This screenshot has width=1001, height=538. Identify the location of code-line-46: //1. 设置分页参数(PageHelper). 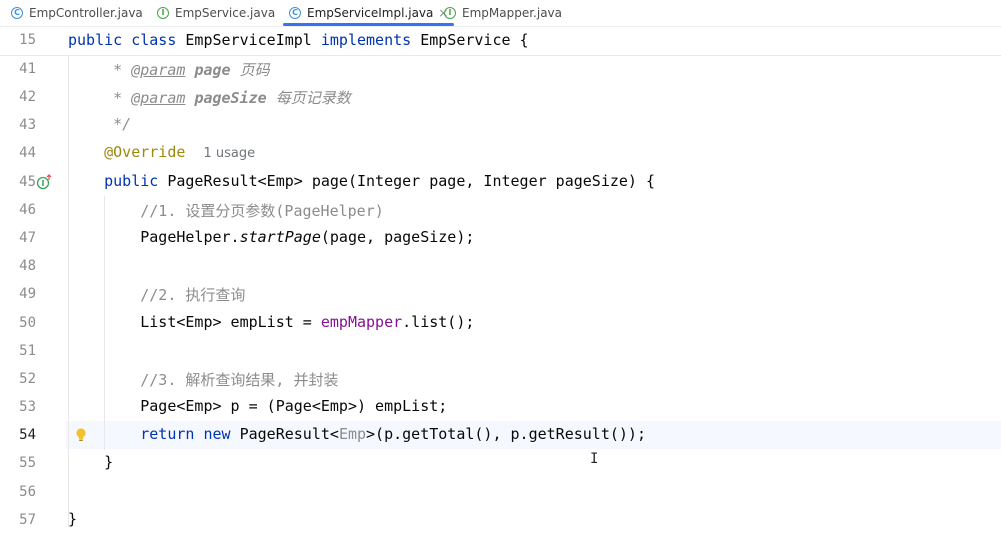
(226, 210).